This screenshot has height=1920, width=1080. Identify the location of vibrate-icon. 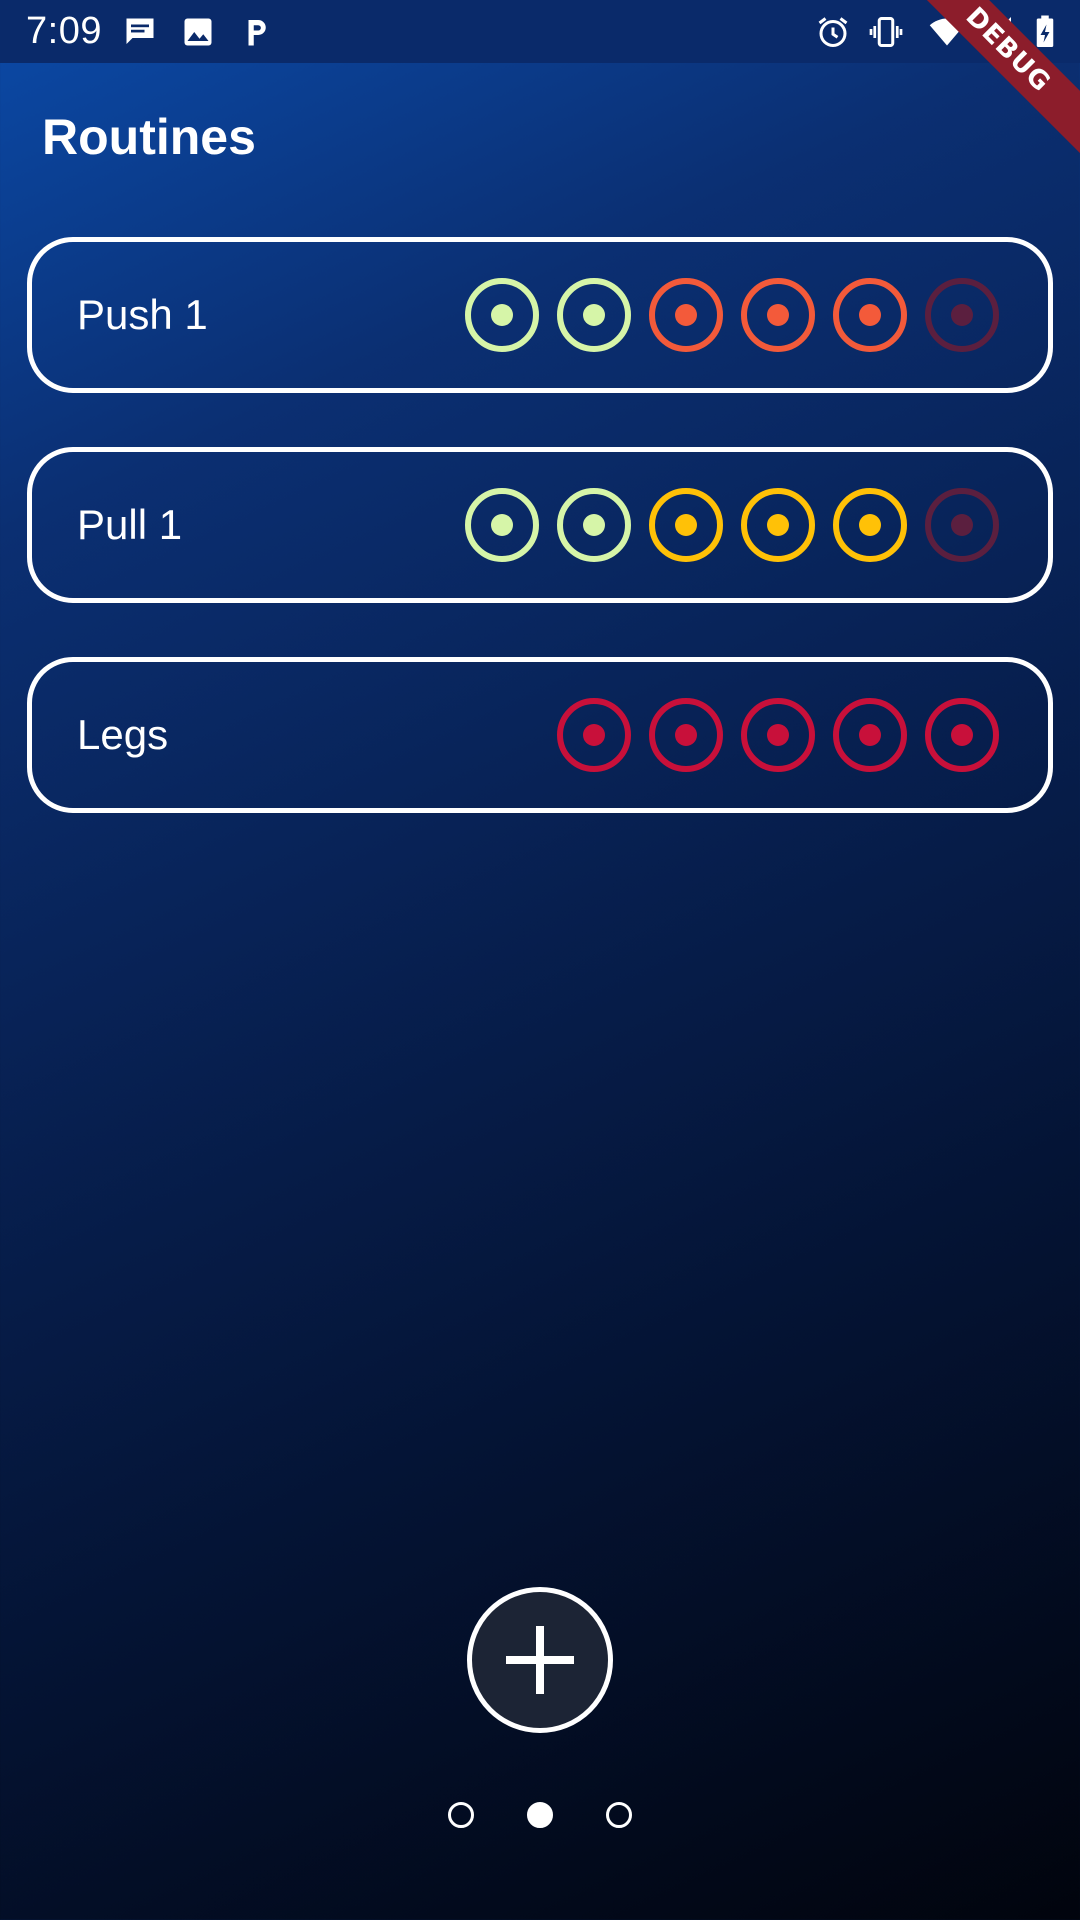
(886, 32).